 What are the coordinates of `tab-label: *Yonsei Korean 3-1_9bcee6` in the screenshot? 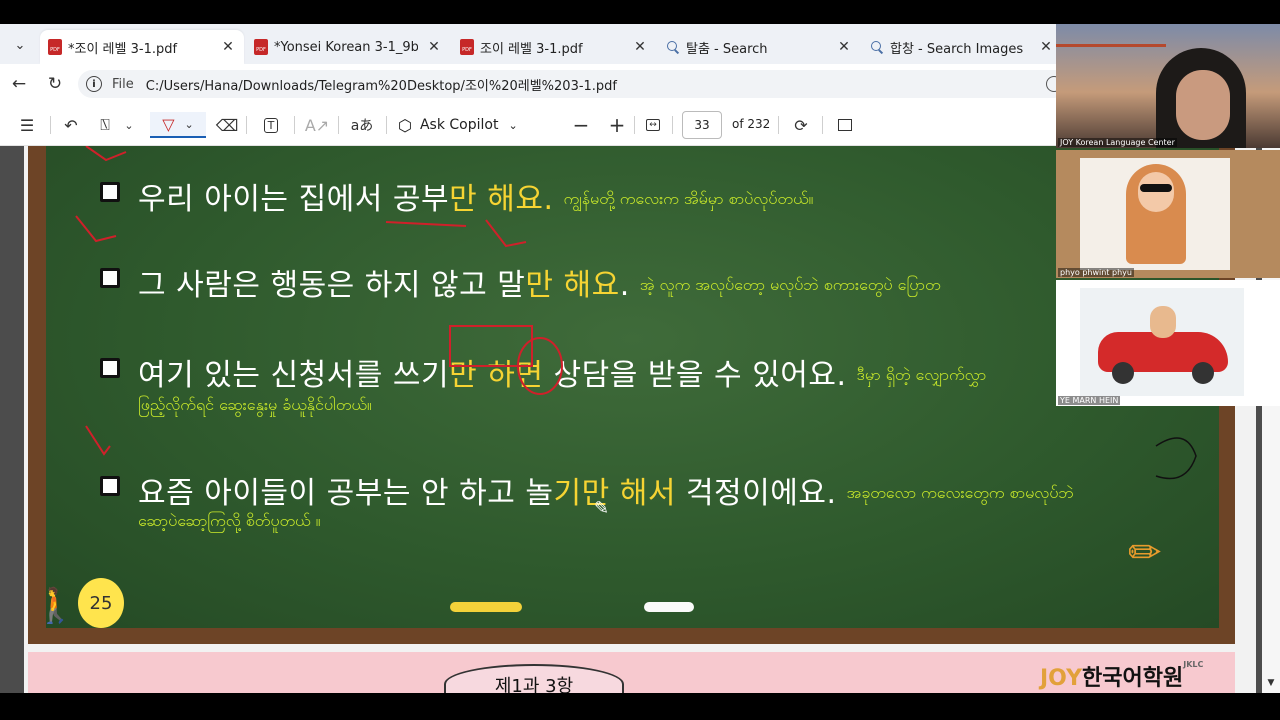 It's located at (346, 47).